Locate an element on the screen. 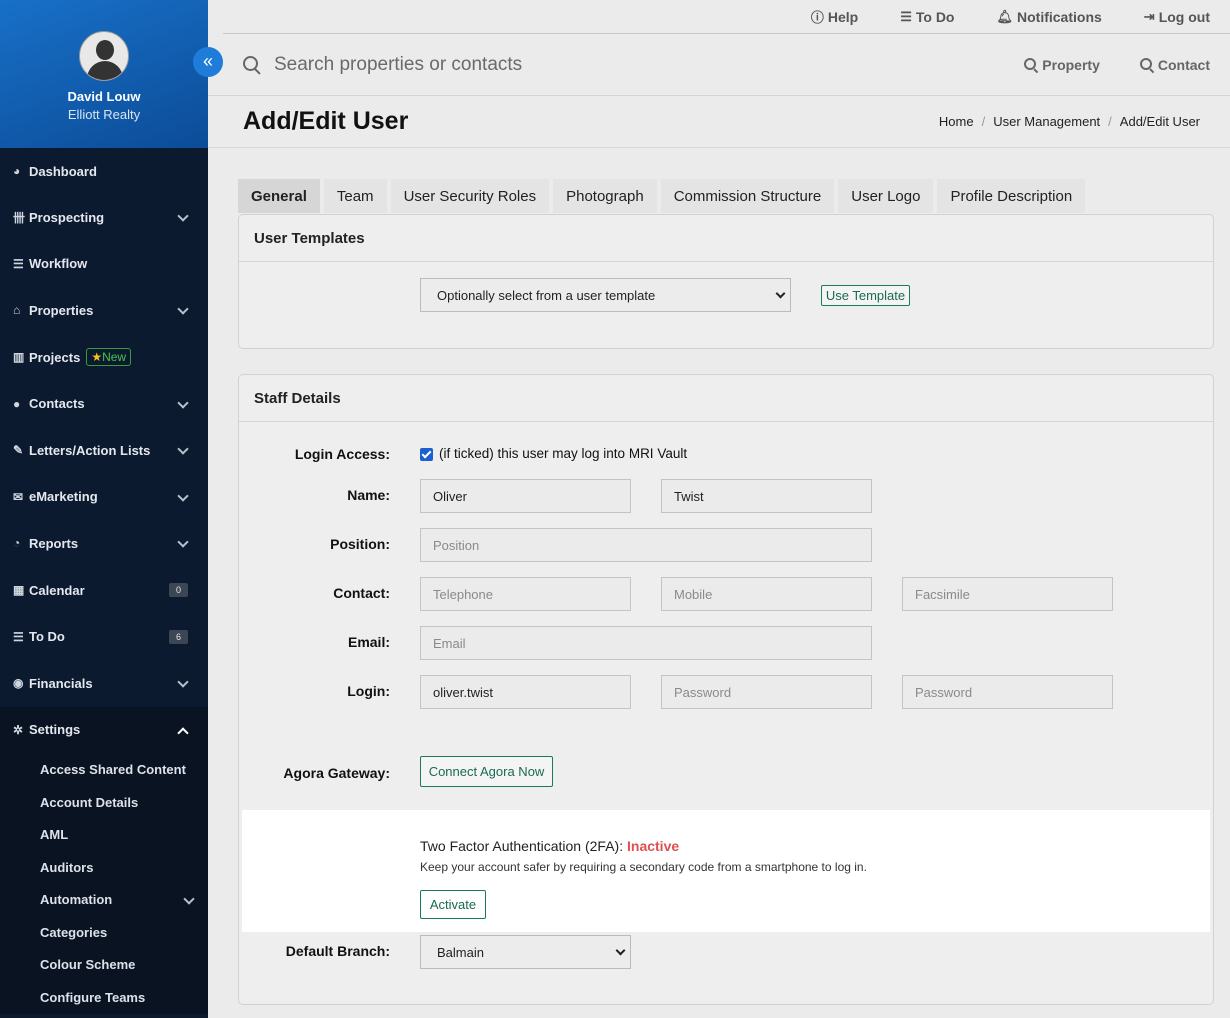  logout-label: Log out is located at coordinates (1184, 16).